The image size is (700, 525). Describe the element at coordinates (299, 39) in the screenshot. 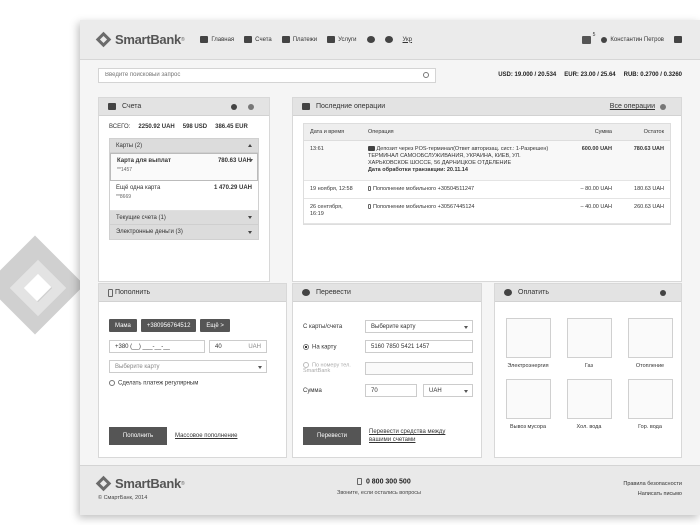

I see `nav-payments: Платежи` at that location.